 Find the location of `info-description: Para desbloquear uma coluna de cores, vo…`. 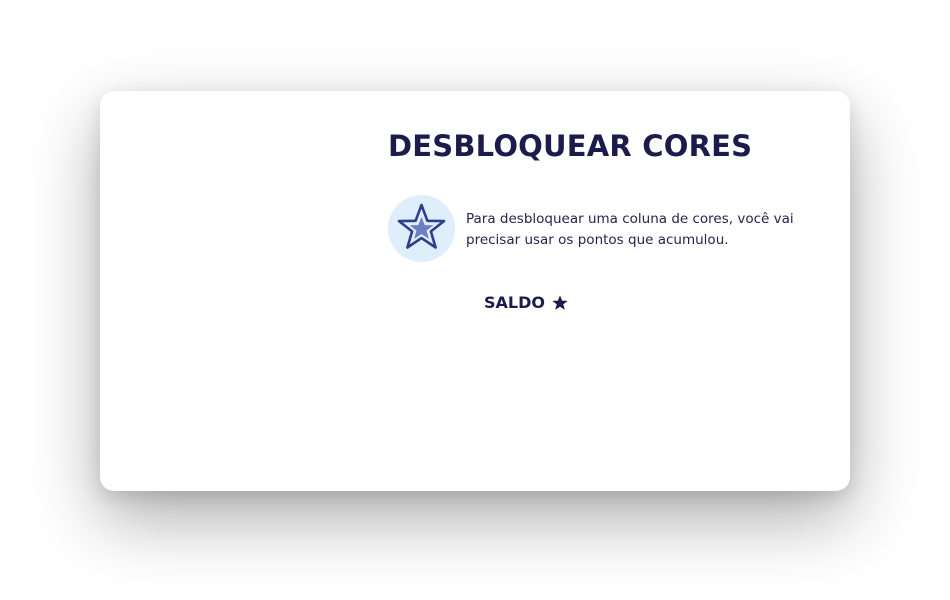

info-description: Para desbloquear uma coluna de cores, vo… is located at coordinates (630, 229).